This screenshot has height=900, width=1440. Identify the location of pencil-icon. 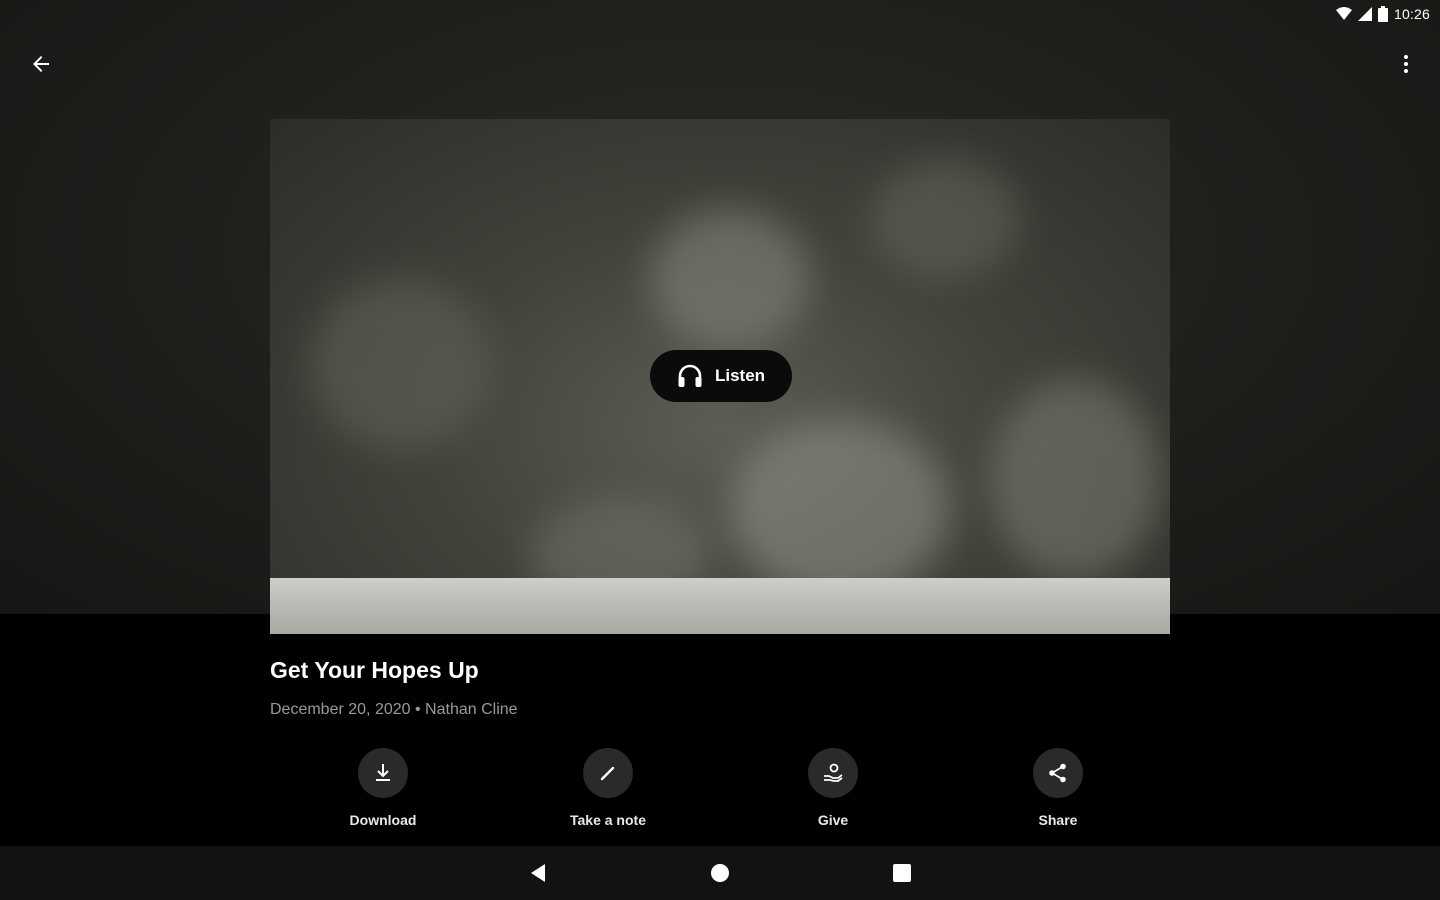
(607, 773).